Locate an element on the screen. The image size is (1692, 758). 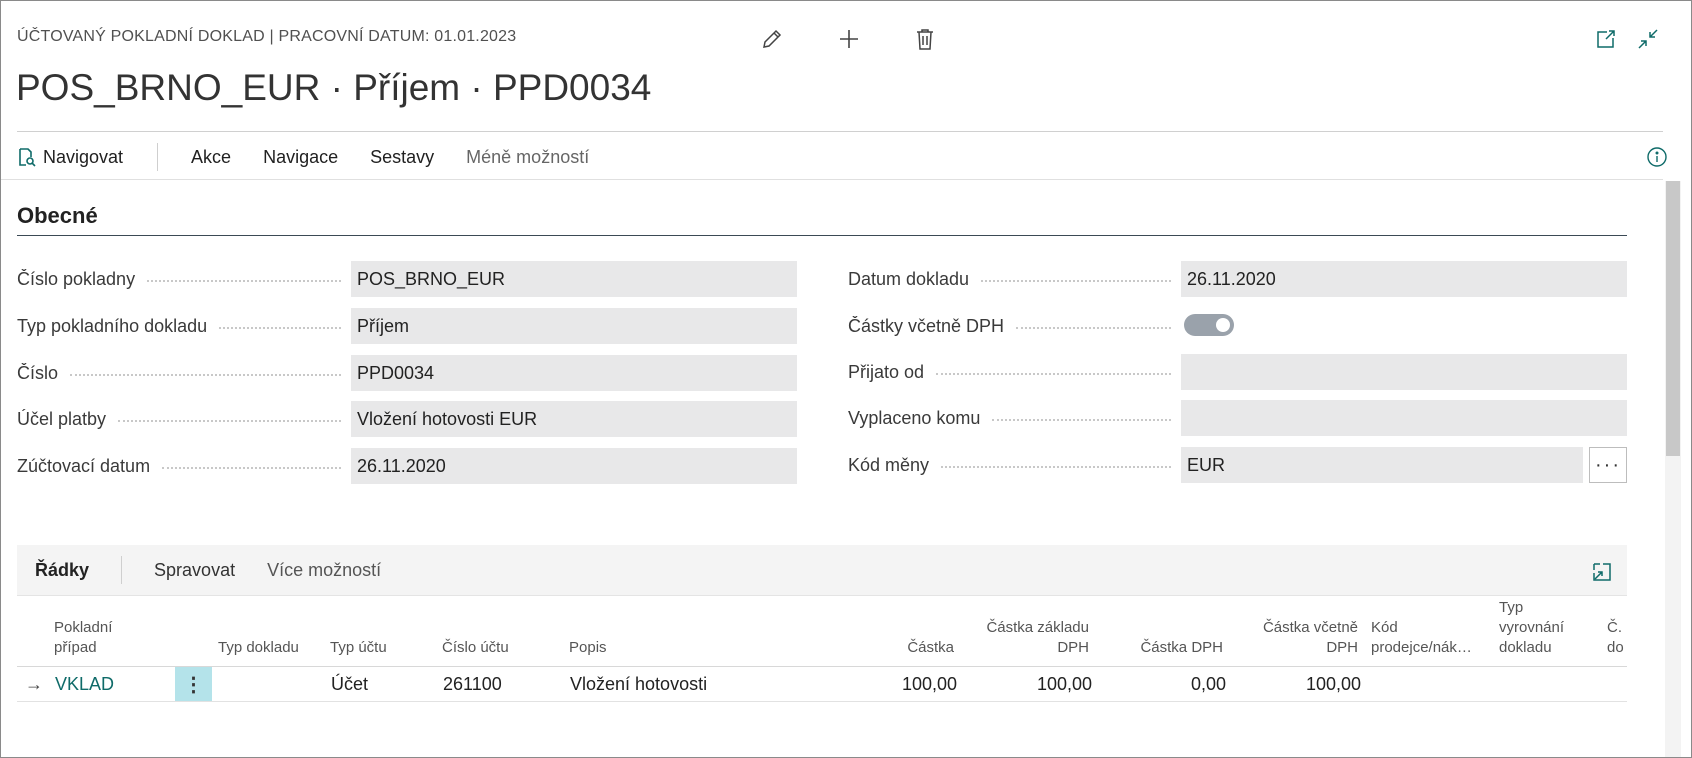
header-doc-type: Typ dokladu is located at coordinates (258, 648).